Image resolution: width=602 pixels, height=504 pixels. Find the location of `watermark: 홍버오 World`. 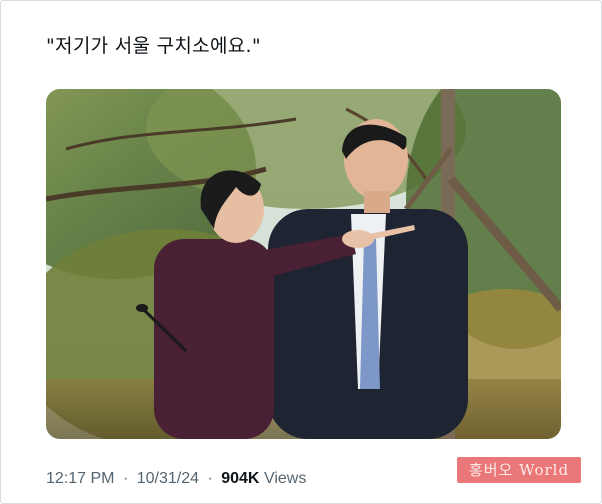

watermark: 홍버오 World is located at coordinates (519, 470).